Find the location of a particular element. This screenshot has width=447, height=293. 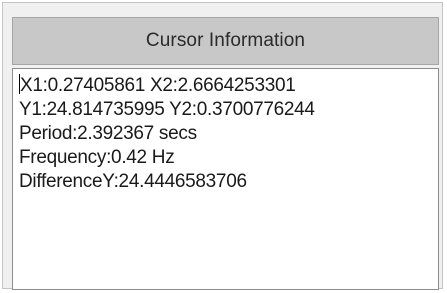

panel-title: Cursor Information is located at coordinates (225, 40).